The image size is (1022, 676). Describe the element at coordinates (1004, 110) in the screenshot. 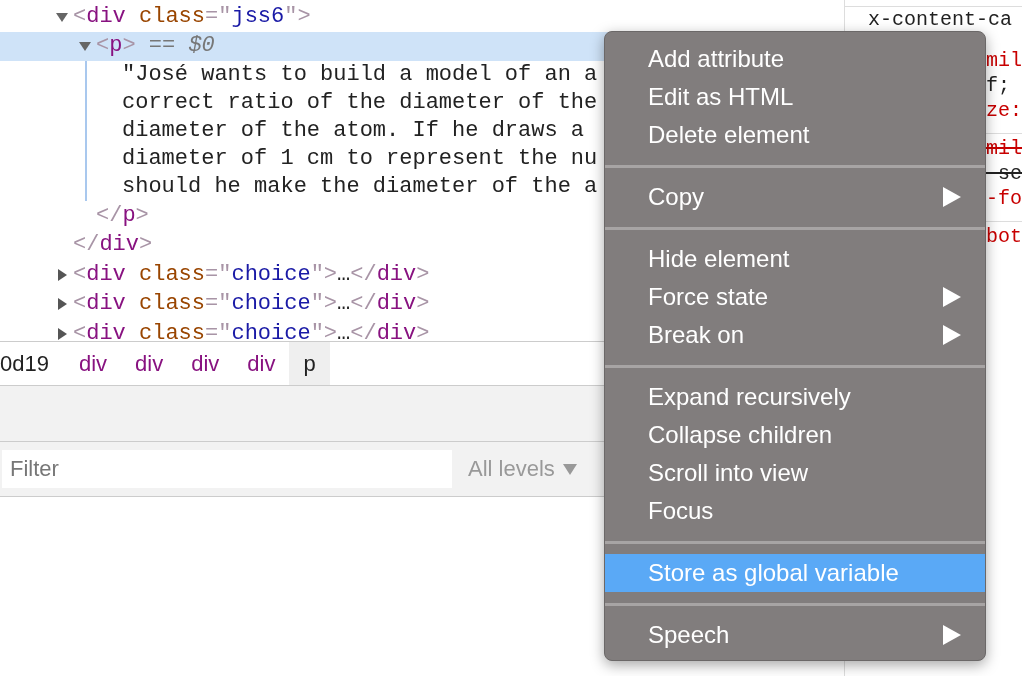

I see `style-declaration: ze:` at that location.